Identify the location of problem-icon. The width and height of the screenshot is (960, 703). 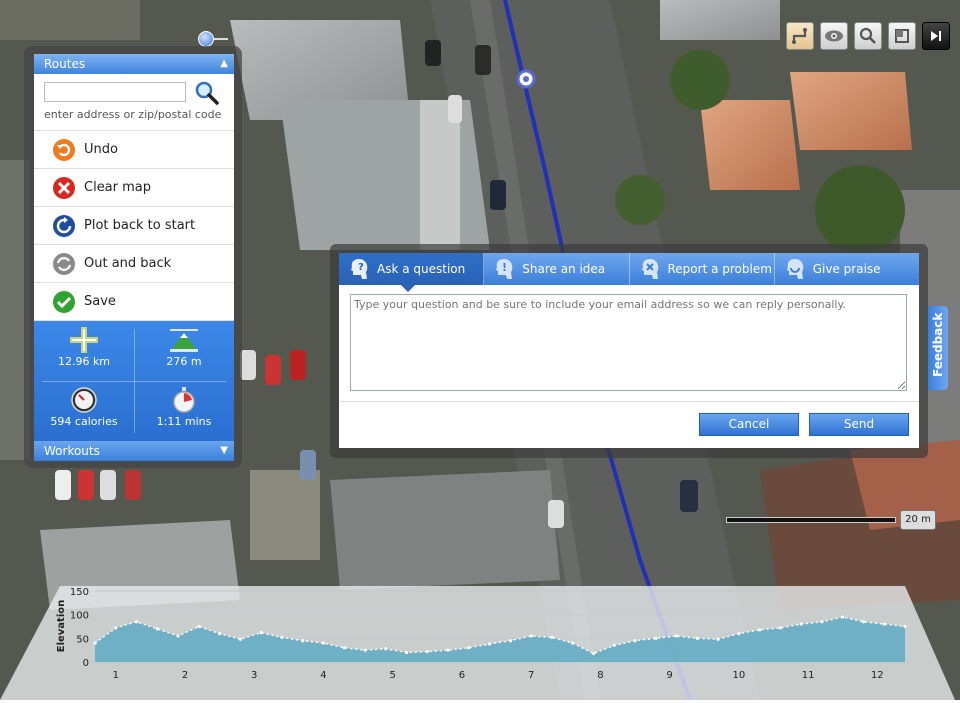
(649, 269).